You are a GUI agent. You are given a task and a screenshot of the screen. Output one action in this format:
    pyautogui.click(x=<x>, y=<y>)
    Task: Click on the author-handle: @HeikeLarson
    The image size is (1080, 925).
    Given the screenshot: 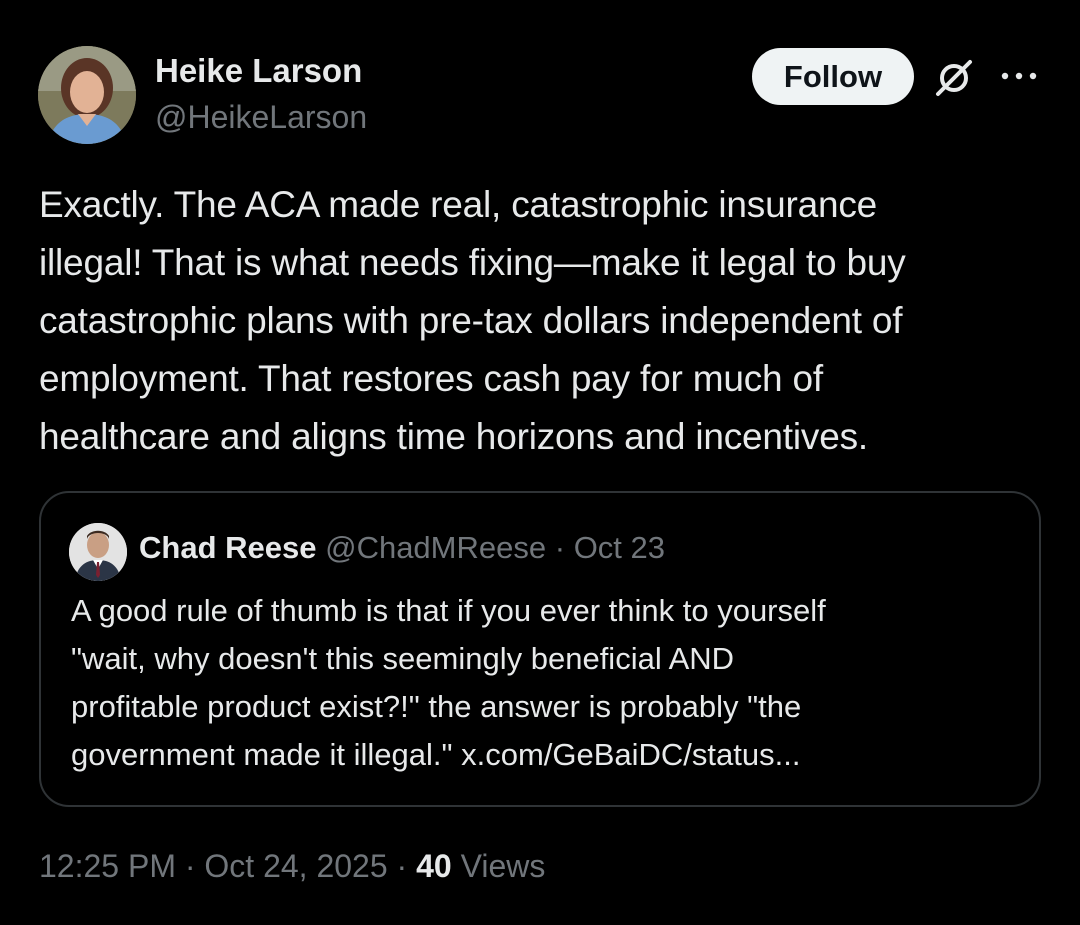 What is the action you would take?
    pyautogui.click(x=261, y=117)
    